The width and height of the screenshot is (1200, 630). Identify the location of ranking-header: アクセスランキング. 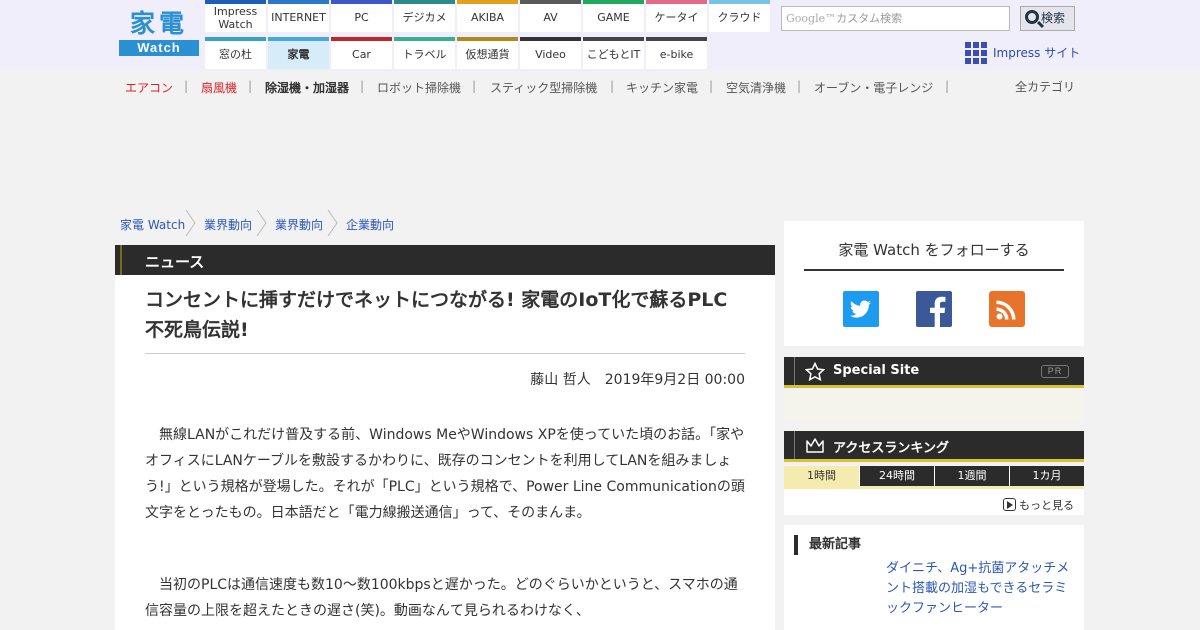
(934, 446).